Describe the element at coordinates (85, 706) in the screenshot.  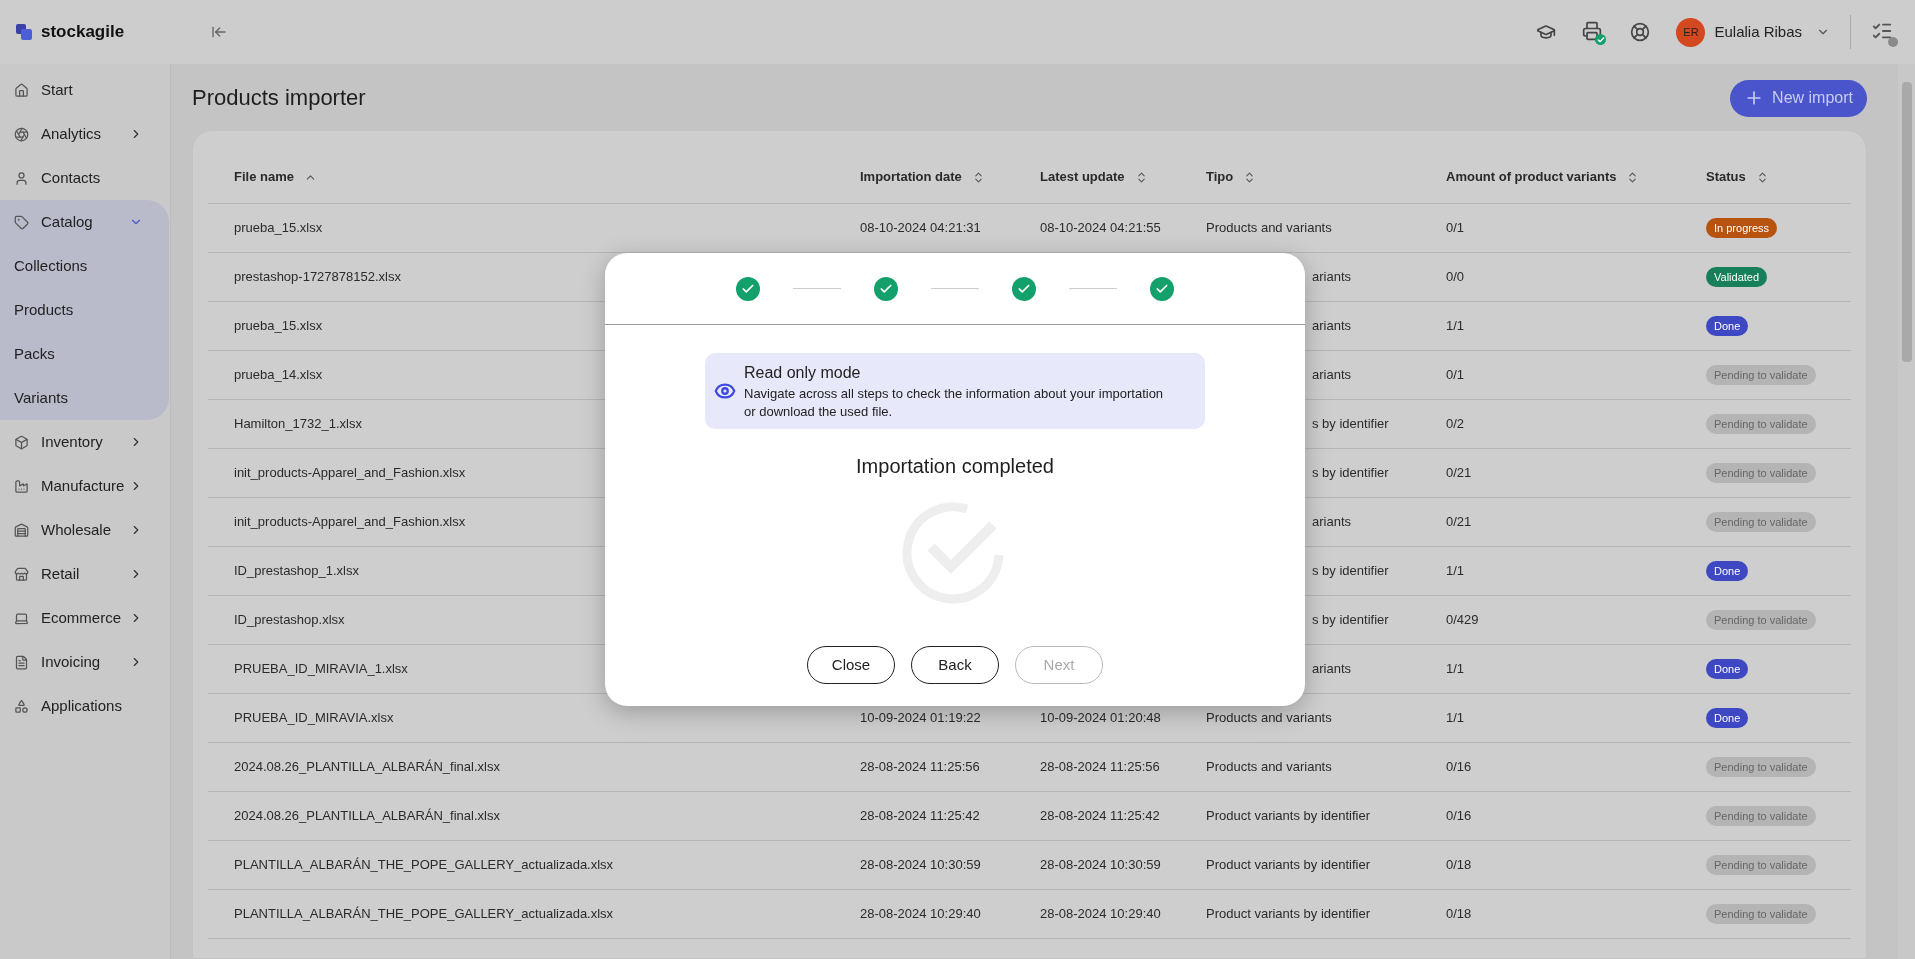
I see `sidebar-item: Applications` at that location.